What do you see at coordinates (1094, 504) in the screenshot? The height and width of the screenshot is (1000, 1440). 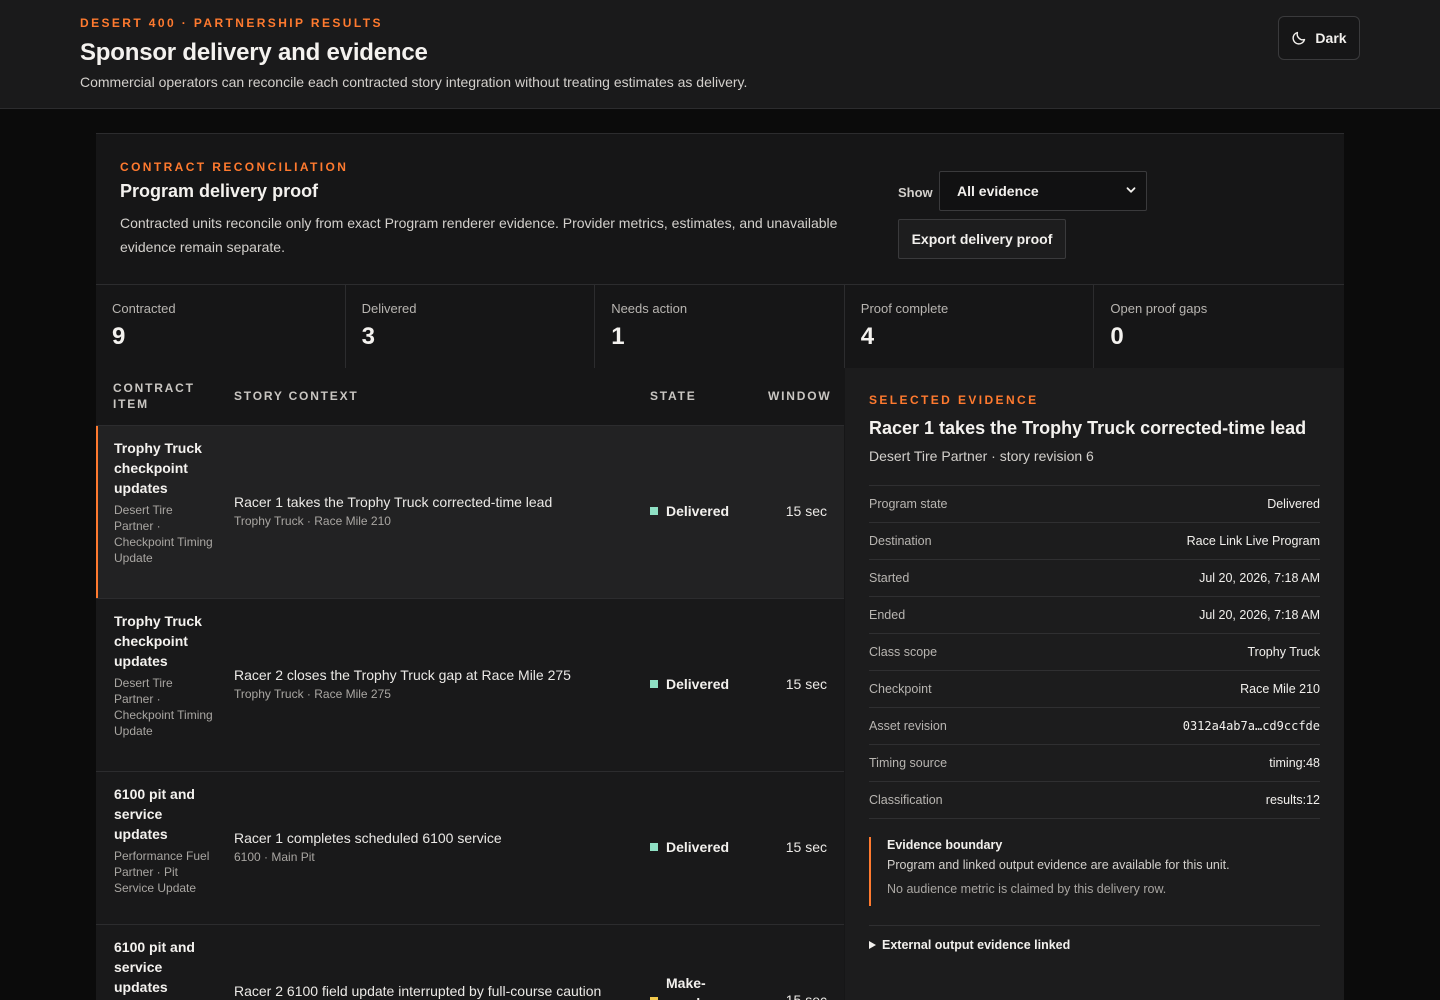 I see `field-program-state: Program state Delivered` at bounding box center [1094, 504].